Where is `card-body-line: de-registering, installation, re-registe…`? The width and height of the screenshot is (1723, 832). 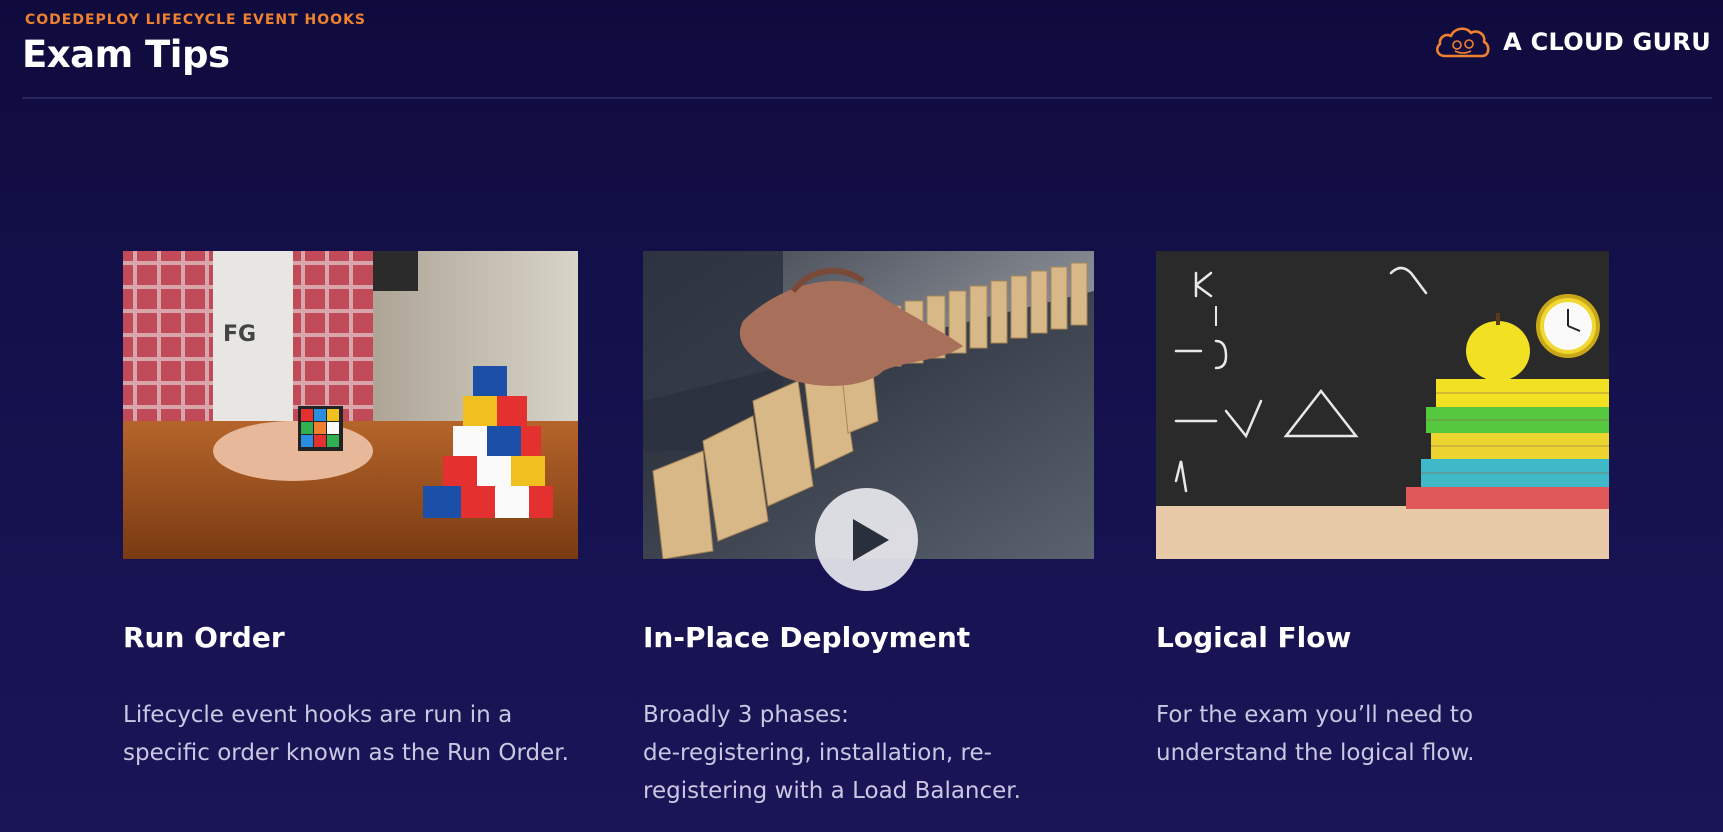 card-body-line: de-registering, installation, re-registe… is located at coordinates (832, 772).